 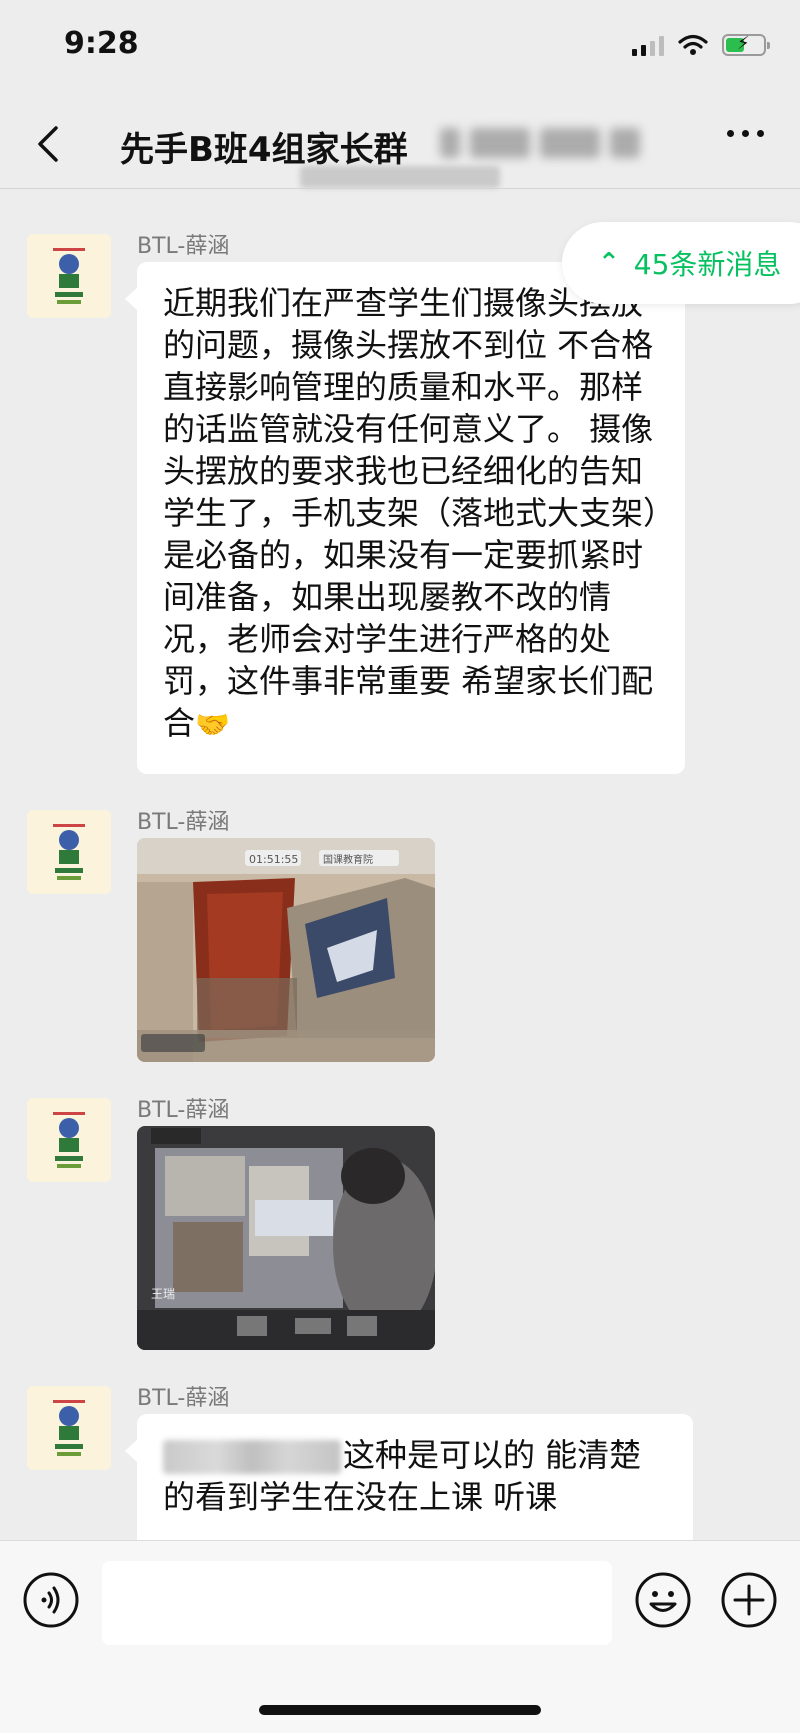 I want to click on double-chevron-up-icon: ⌃, so click(x=609, y=263).